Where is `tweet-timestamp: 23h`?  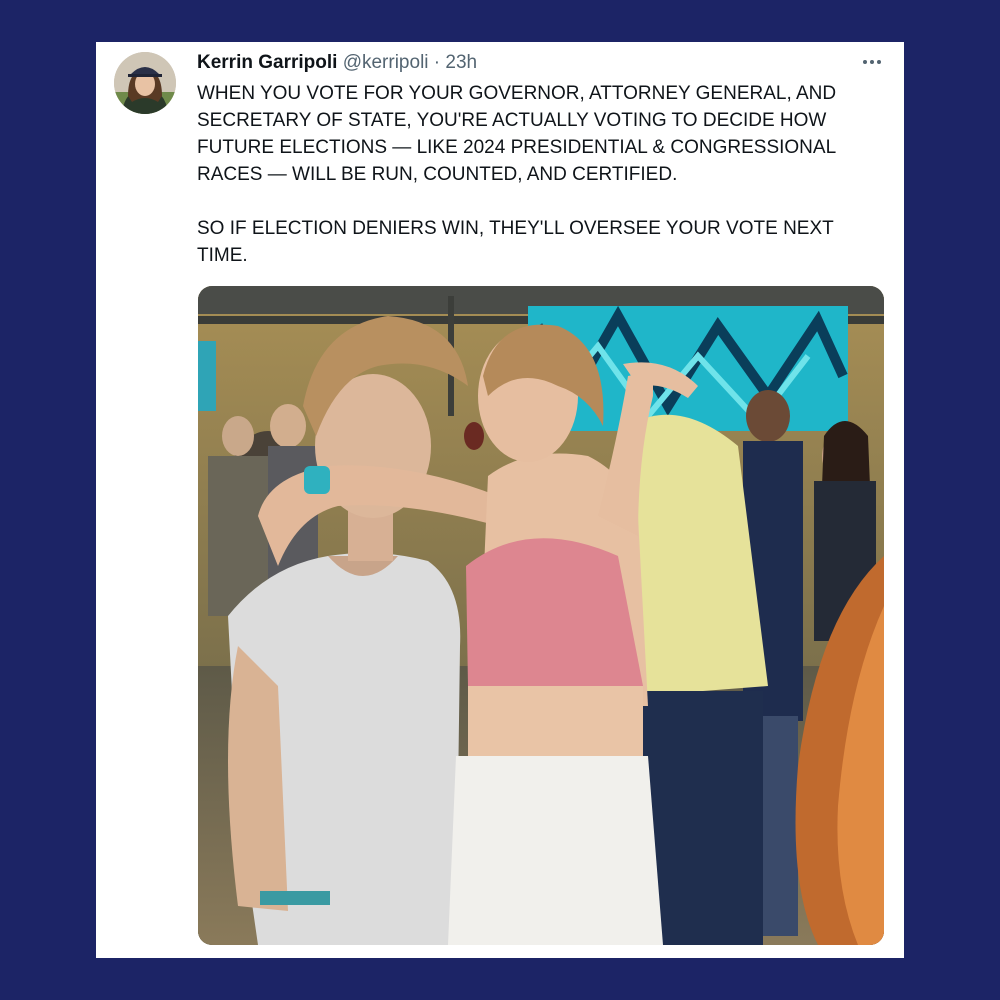 tweet-timestamp: 23h is located at coordinates (461, 62).